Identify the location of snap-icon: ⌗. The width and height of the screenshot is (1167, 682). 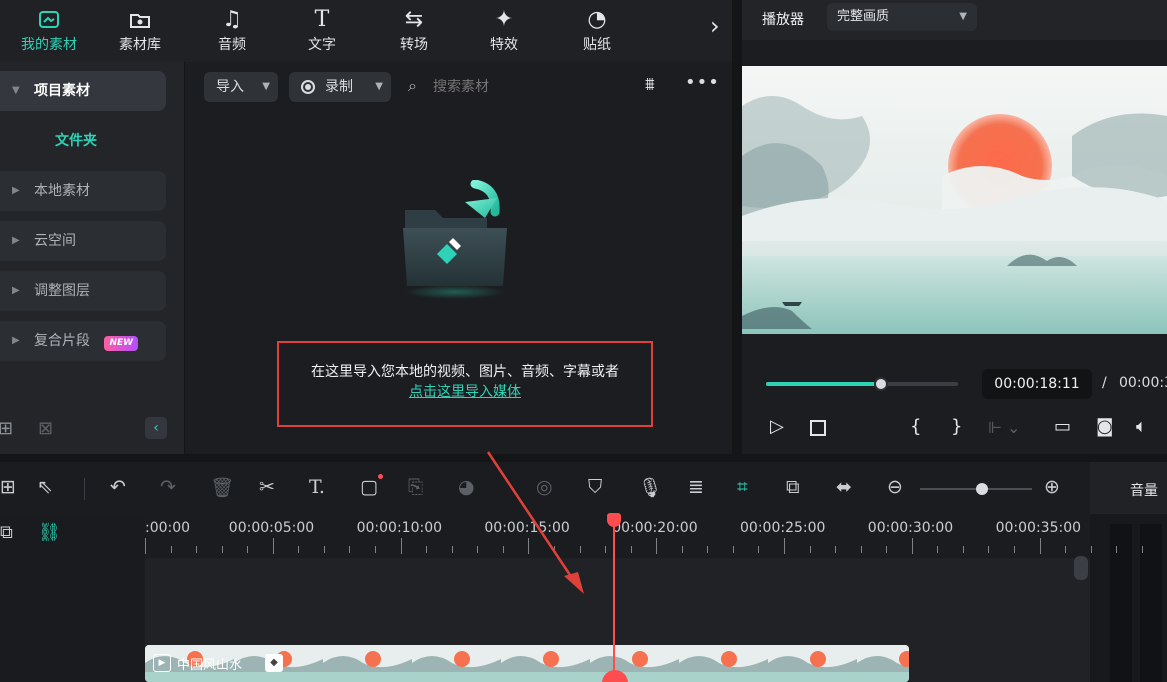
(742, 487).